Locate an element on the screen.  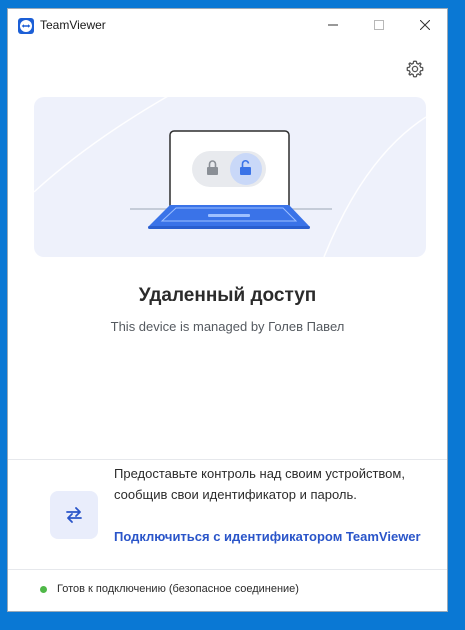
swap-arrows-icon is located at coordinates (74, 515).